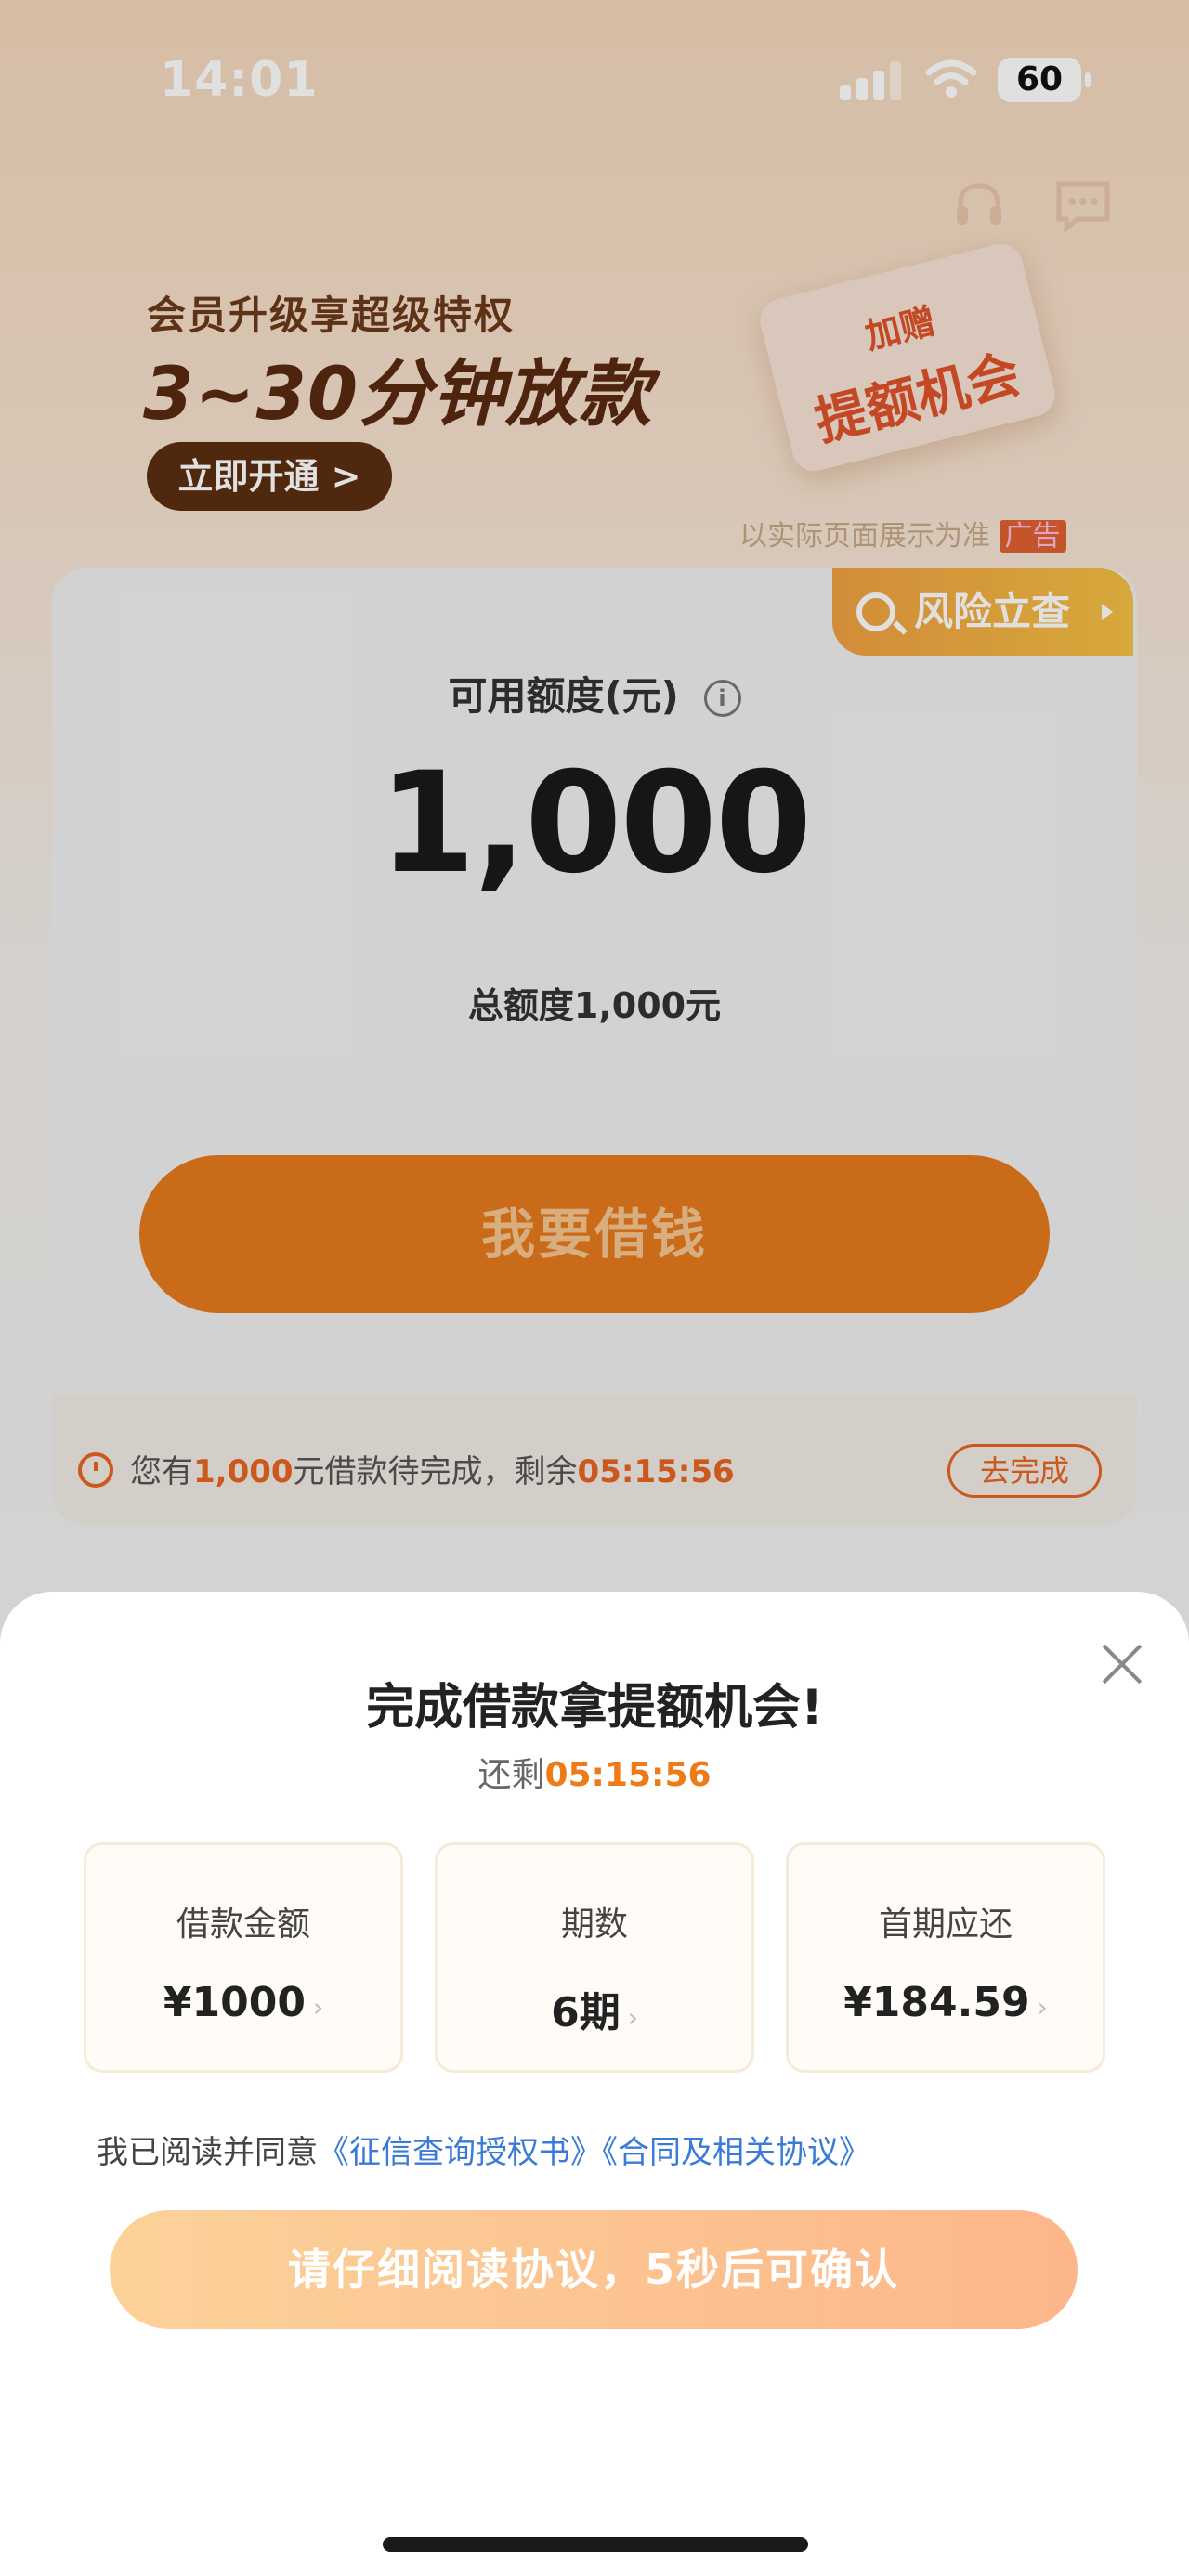 The height and width of the screenshot is (2576, 1189). Describe the element at coordinates (460, 2152) in the screenshot. I see `credit-auth-link: 《征信查询授权书》` at that location.